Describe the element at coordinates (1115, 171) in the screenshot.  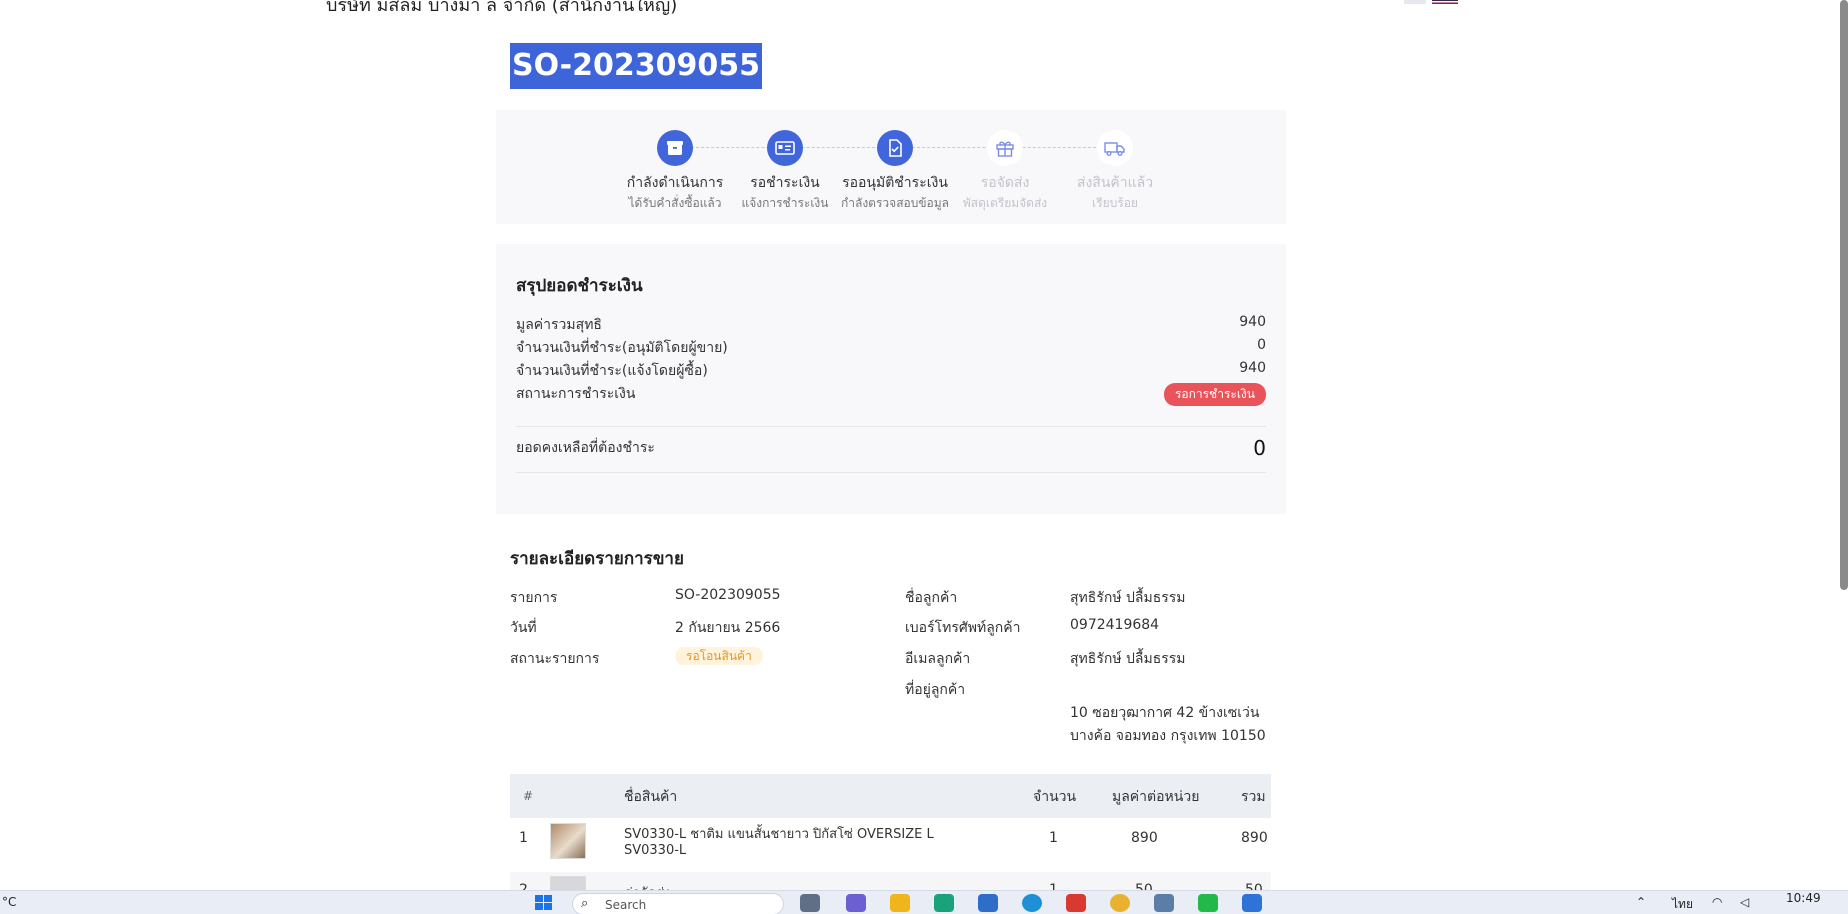
I see `step-delivered: ส่งสินค้าแล้ว เรียบร้อย` at that location.